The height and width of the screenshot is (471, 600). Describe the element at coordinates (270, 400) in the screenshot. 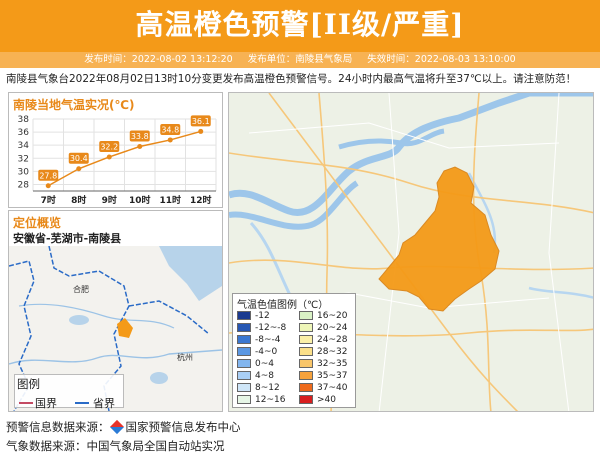

I see `color-legend-label: 12~16` at that location.